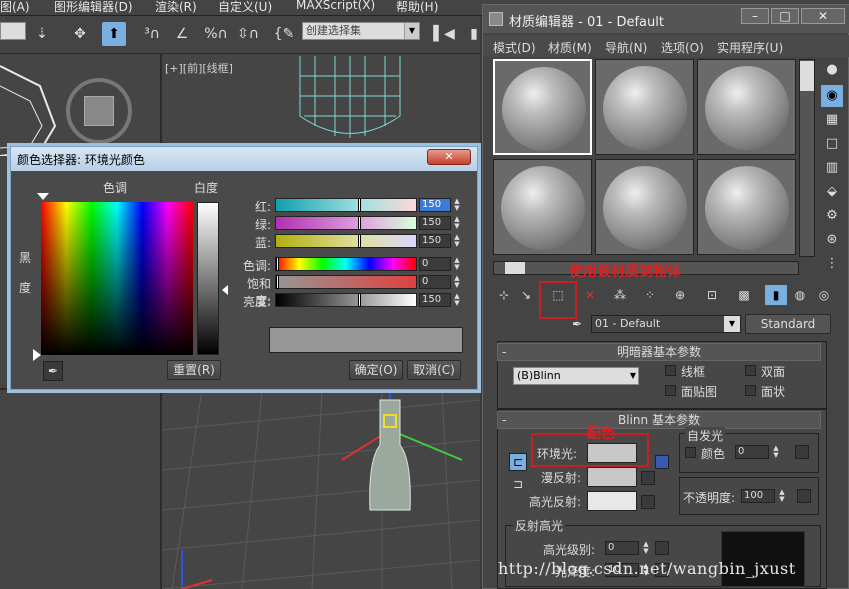 The height and width of the screenshot is (589, 849). What do you see at coordinates (376, 370) in the screenshot?
I see `ok-button: 确定(O)` at bounding box center [376, 370].